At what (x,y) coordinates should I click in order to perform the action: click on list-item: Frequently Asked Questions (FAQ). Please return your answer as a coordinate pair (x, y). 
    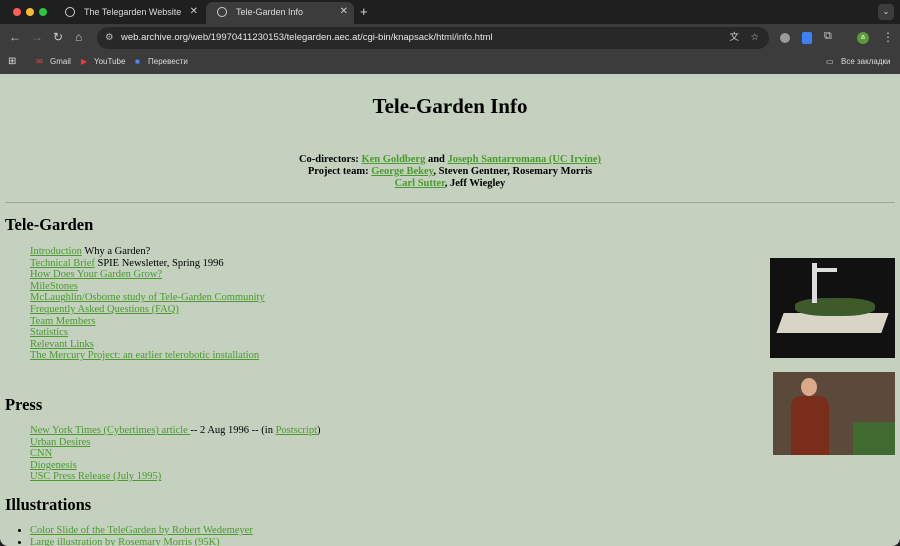
    Looking at the image, I should click on (147, 310).